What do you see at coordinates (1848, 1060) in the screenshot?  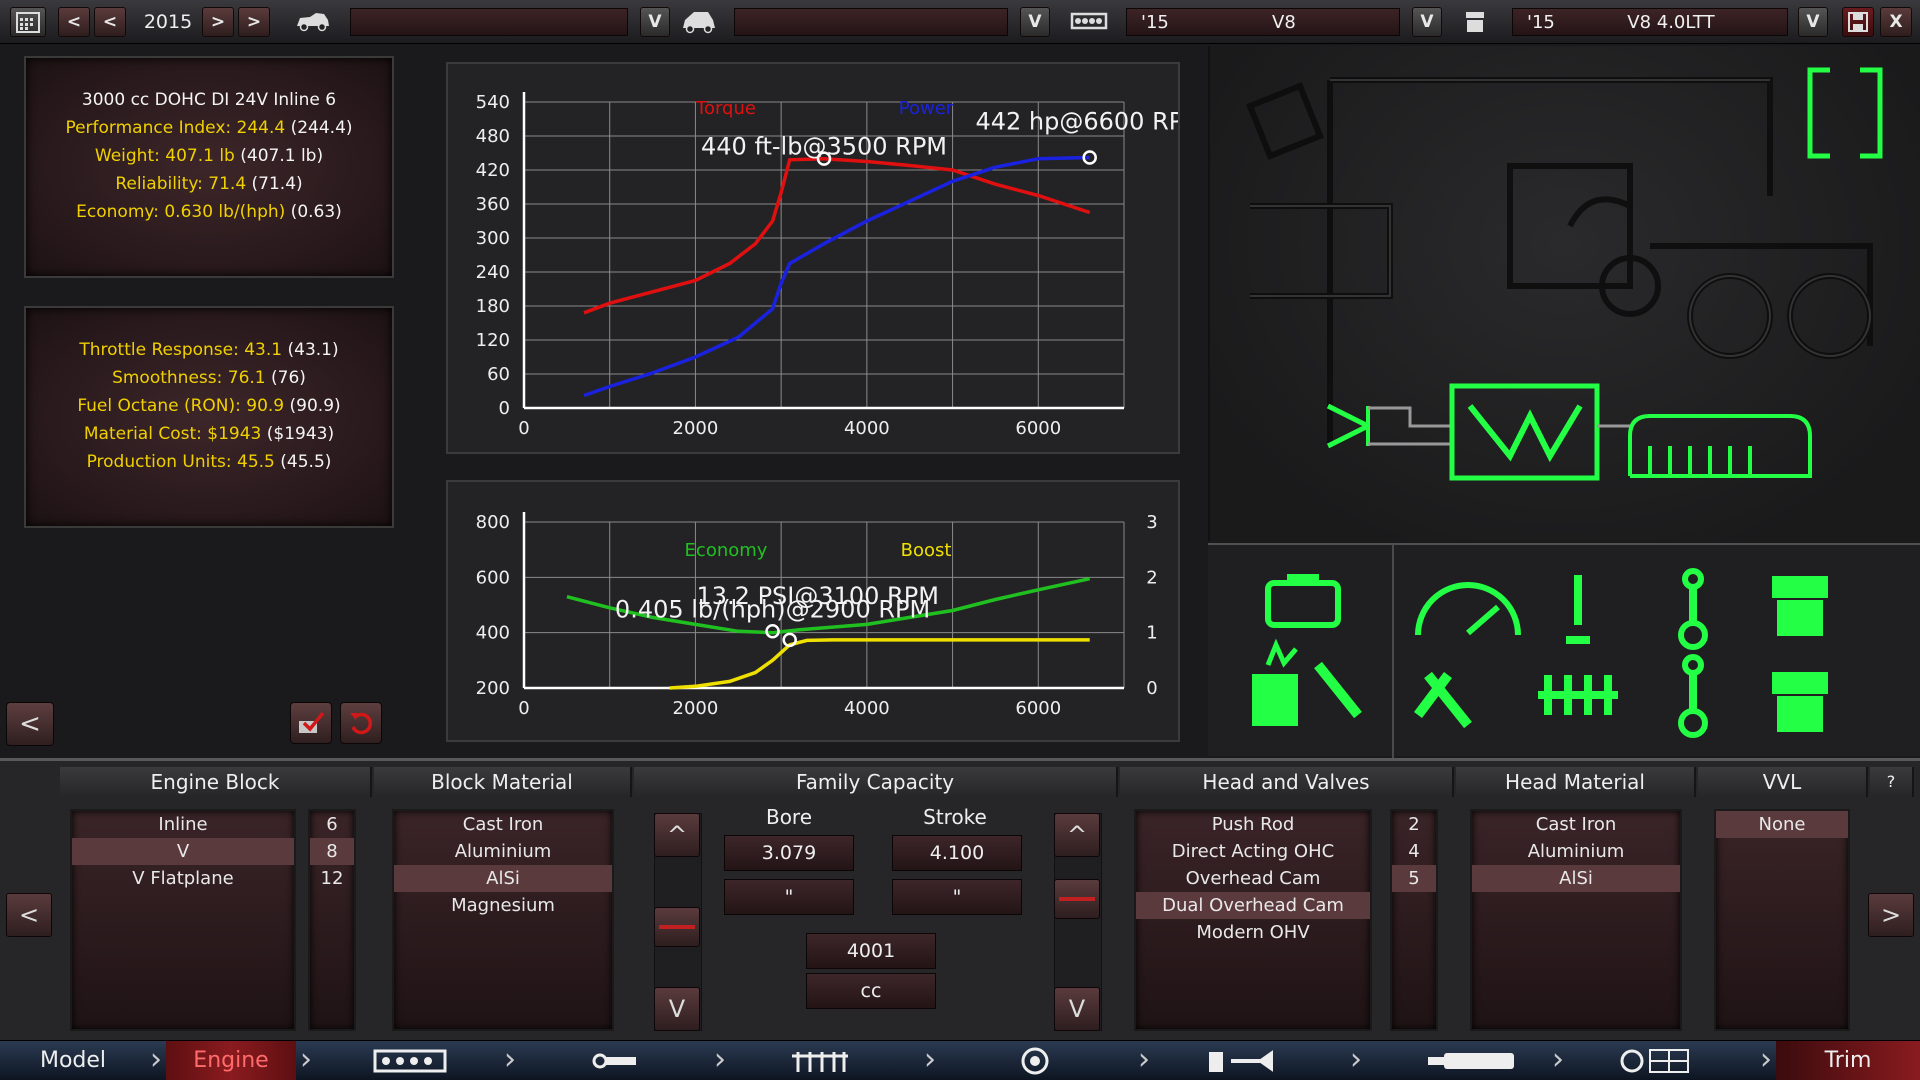 I see `nav-trim: Trim` at bounding box center [1848, 1060].